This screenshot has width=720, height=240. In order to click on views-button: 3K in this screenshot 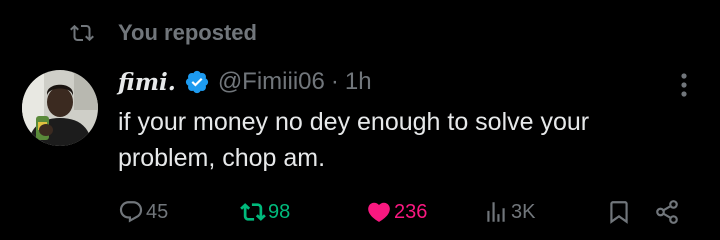, I will do `click(509, 212)`.